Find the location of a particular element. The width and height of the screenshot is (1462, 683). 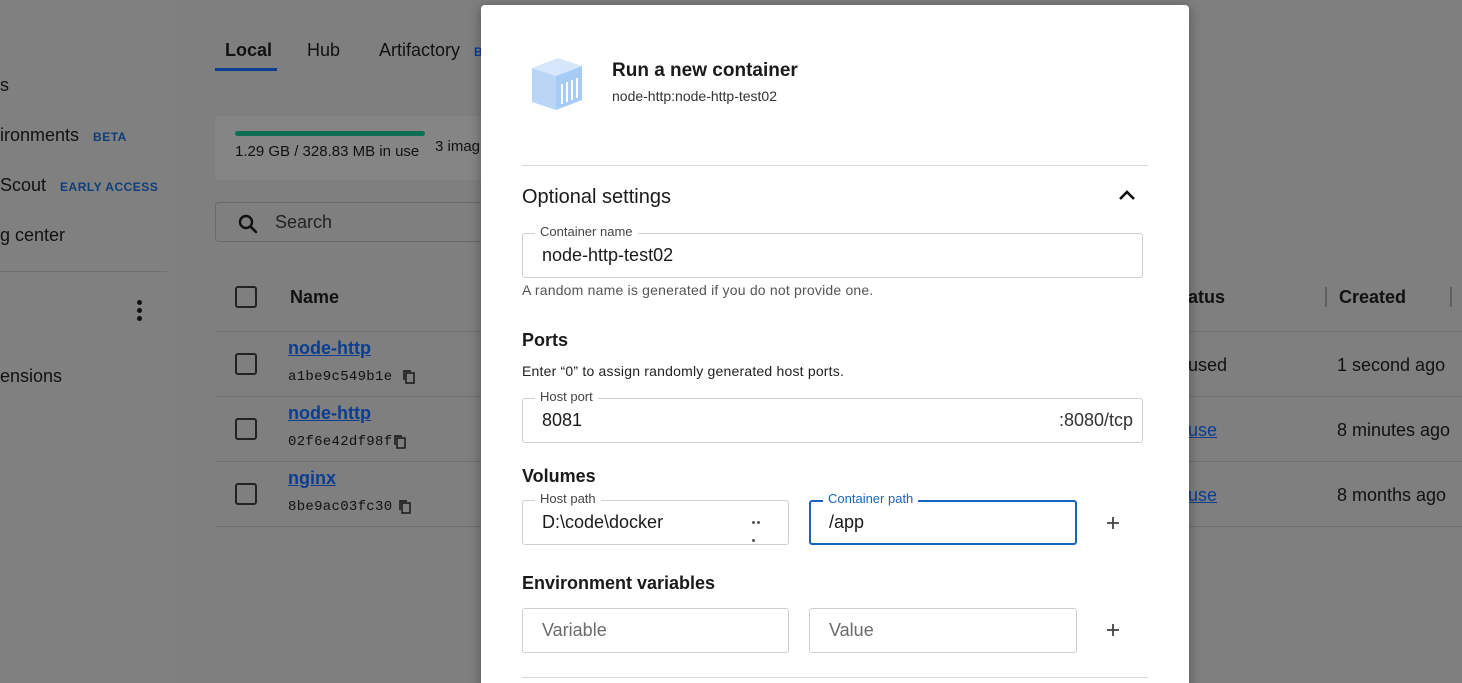

host-port-field: Host port 8081 :8080/tcp is located at coordinates (832, 416).